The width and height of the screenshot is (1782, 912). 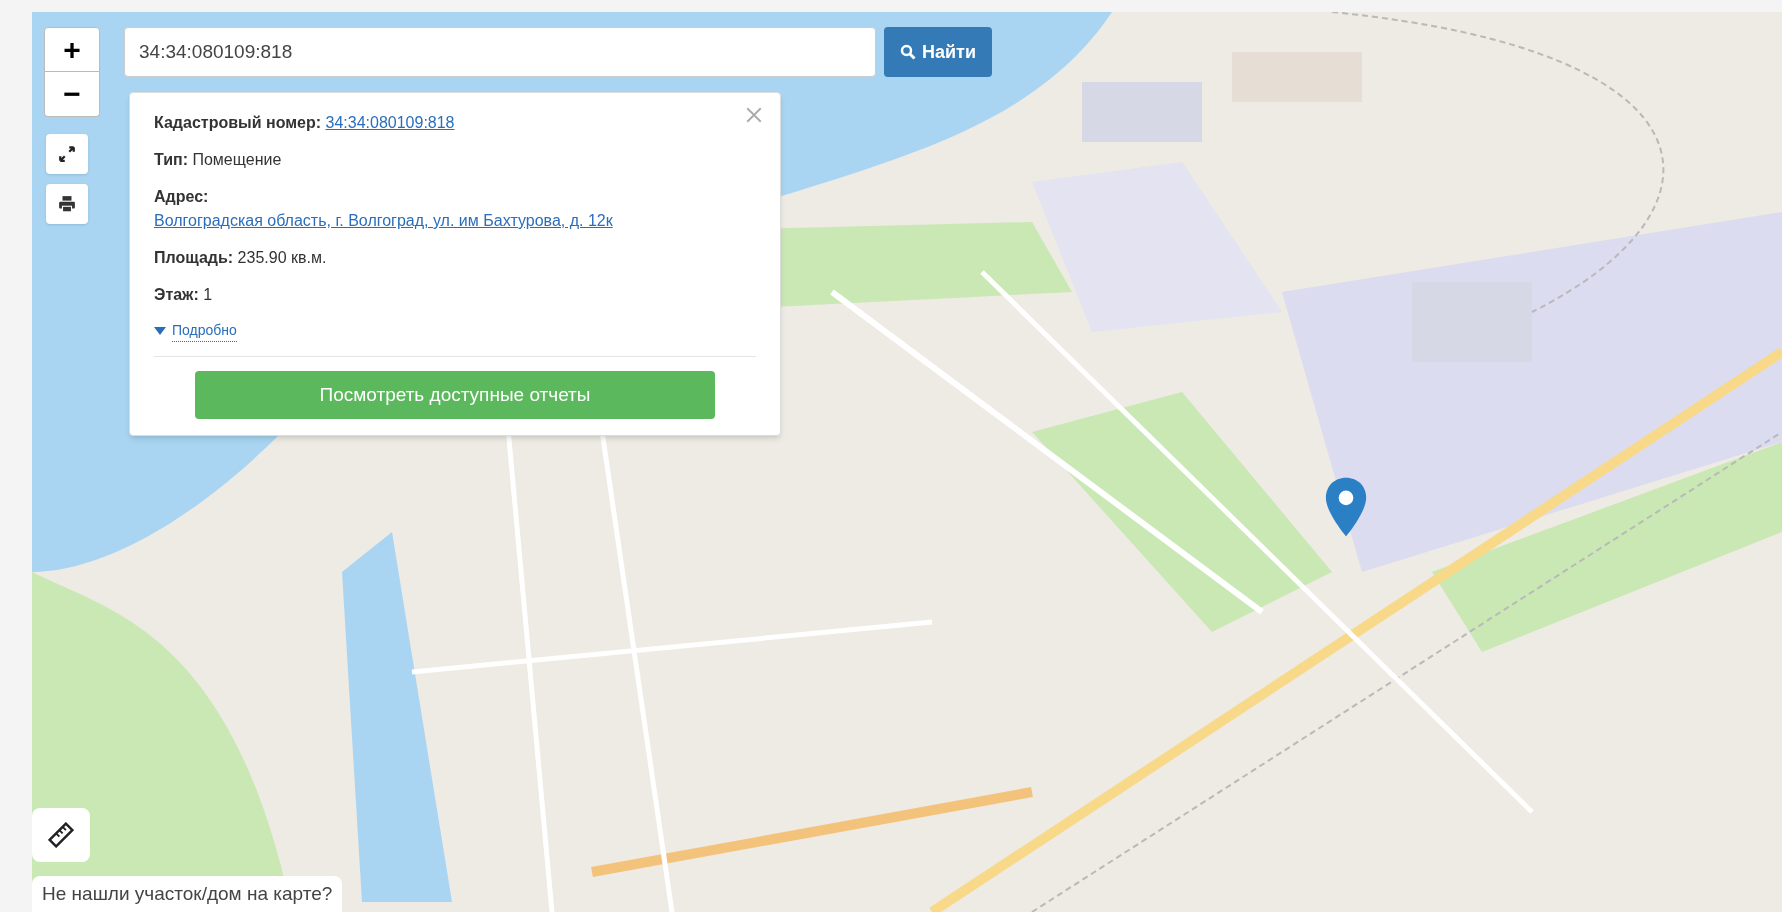 What do you see at coordinates (240, 258) in the screenshot?
I see `info-field: Площадь: 235.90 кв.м.` at bounding box center [240, 258].